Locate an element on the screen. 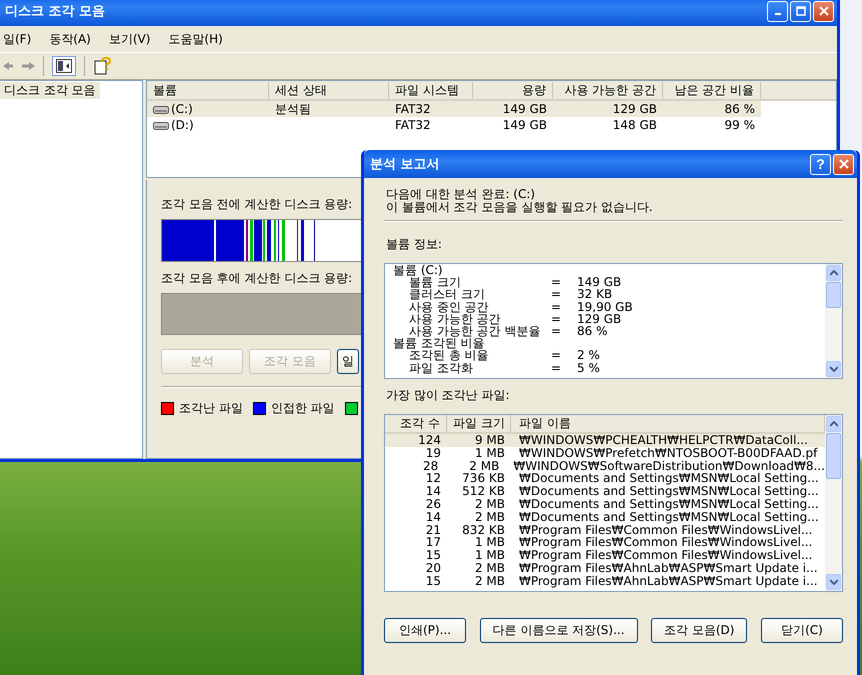 The width and height of the screenshot is (862, 675). message-text: 이 볼륨에서 조각 모음을 실행할 필요가 없습니다. is located at coordinates (520, 207).